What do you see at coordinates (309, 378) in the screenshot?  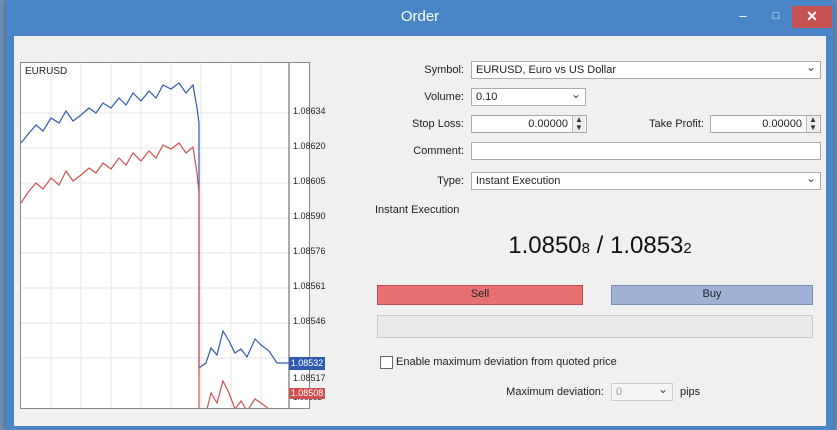 I see `y-tick: 1.08517` at bounding box center [309, 378].